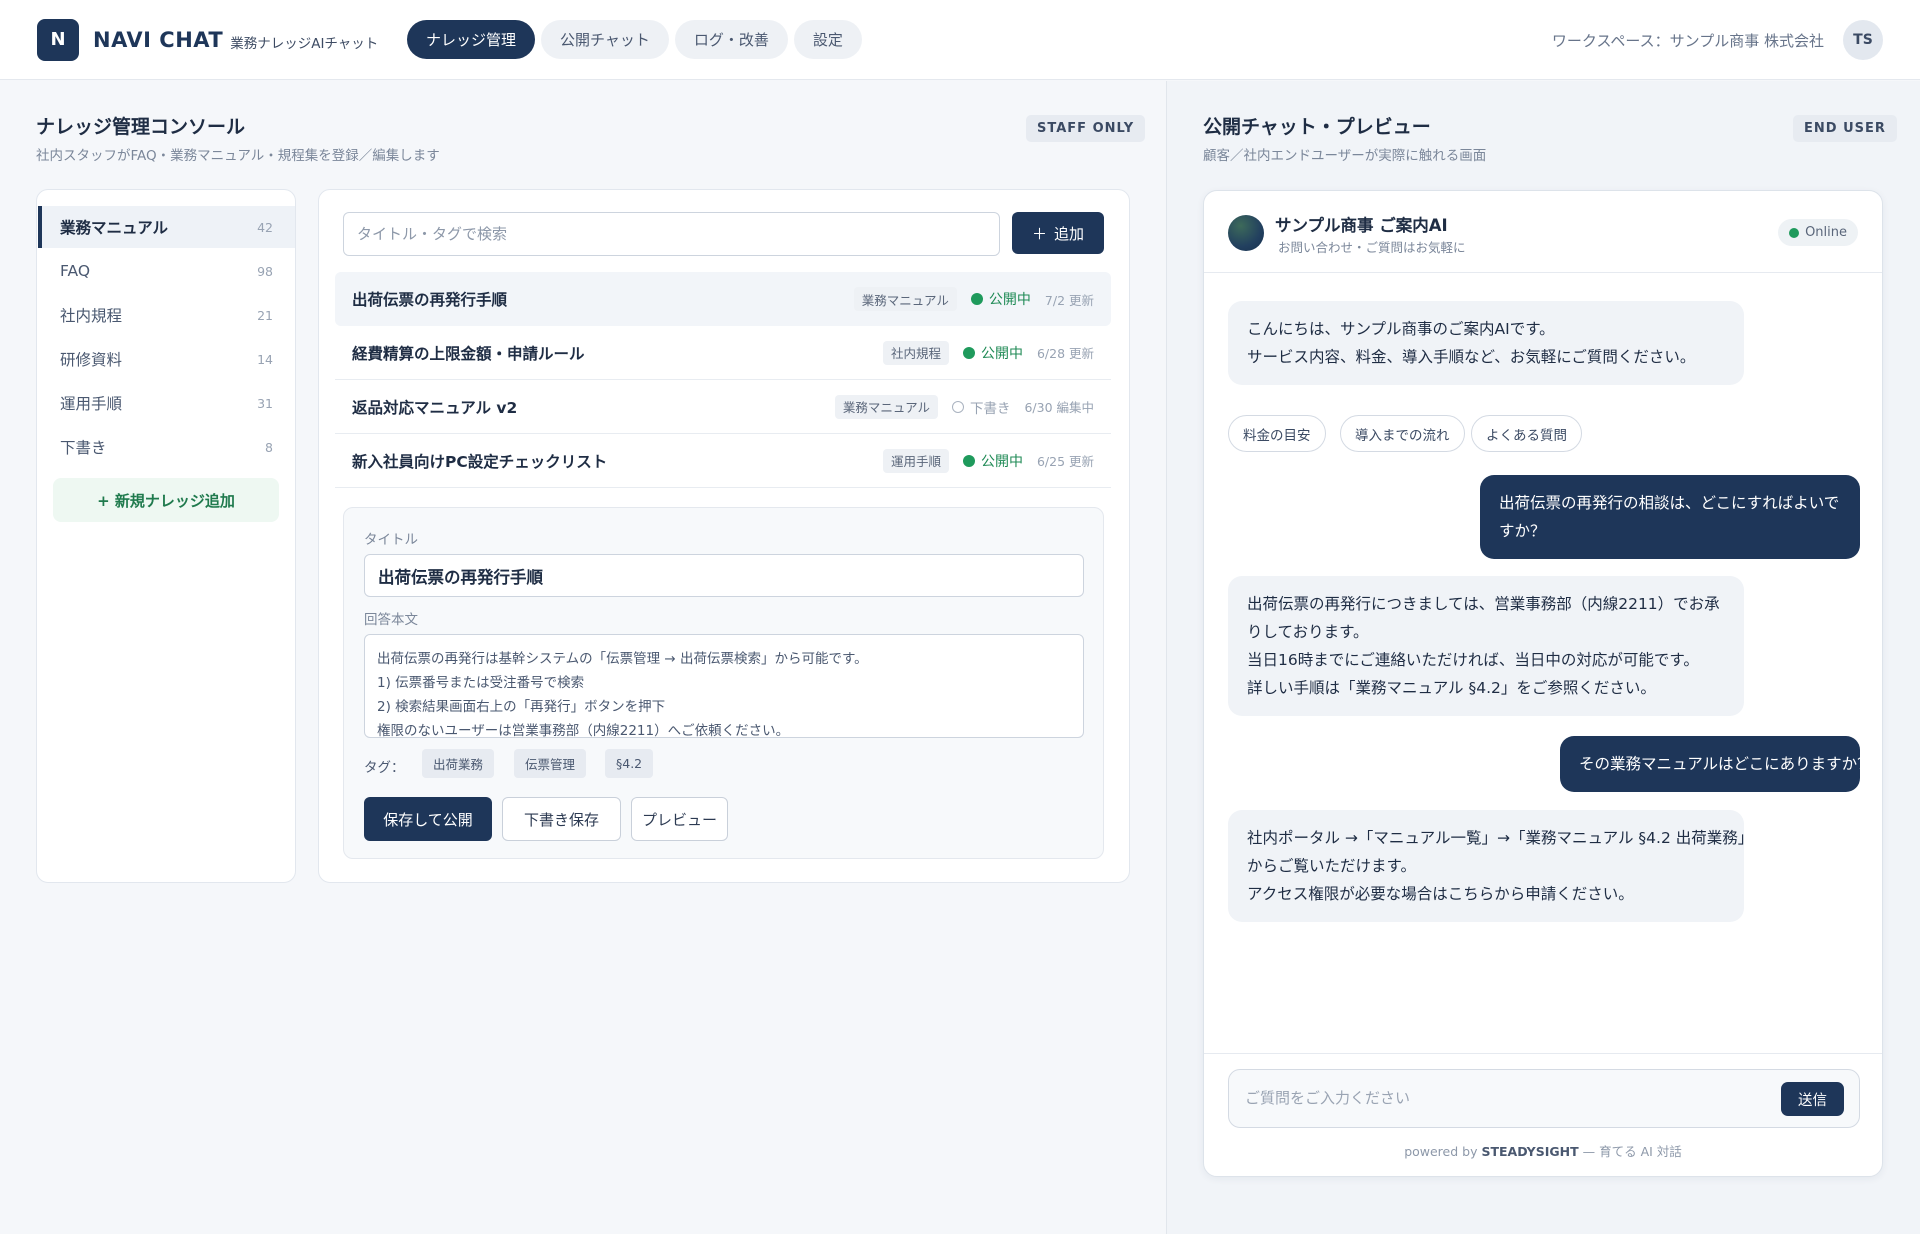 Image resolution: width=1920 pixels, height=1234 pixels. I want to click on search-input, so click(671, 234).